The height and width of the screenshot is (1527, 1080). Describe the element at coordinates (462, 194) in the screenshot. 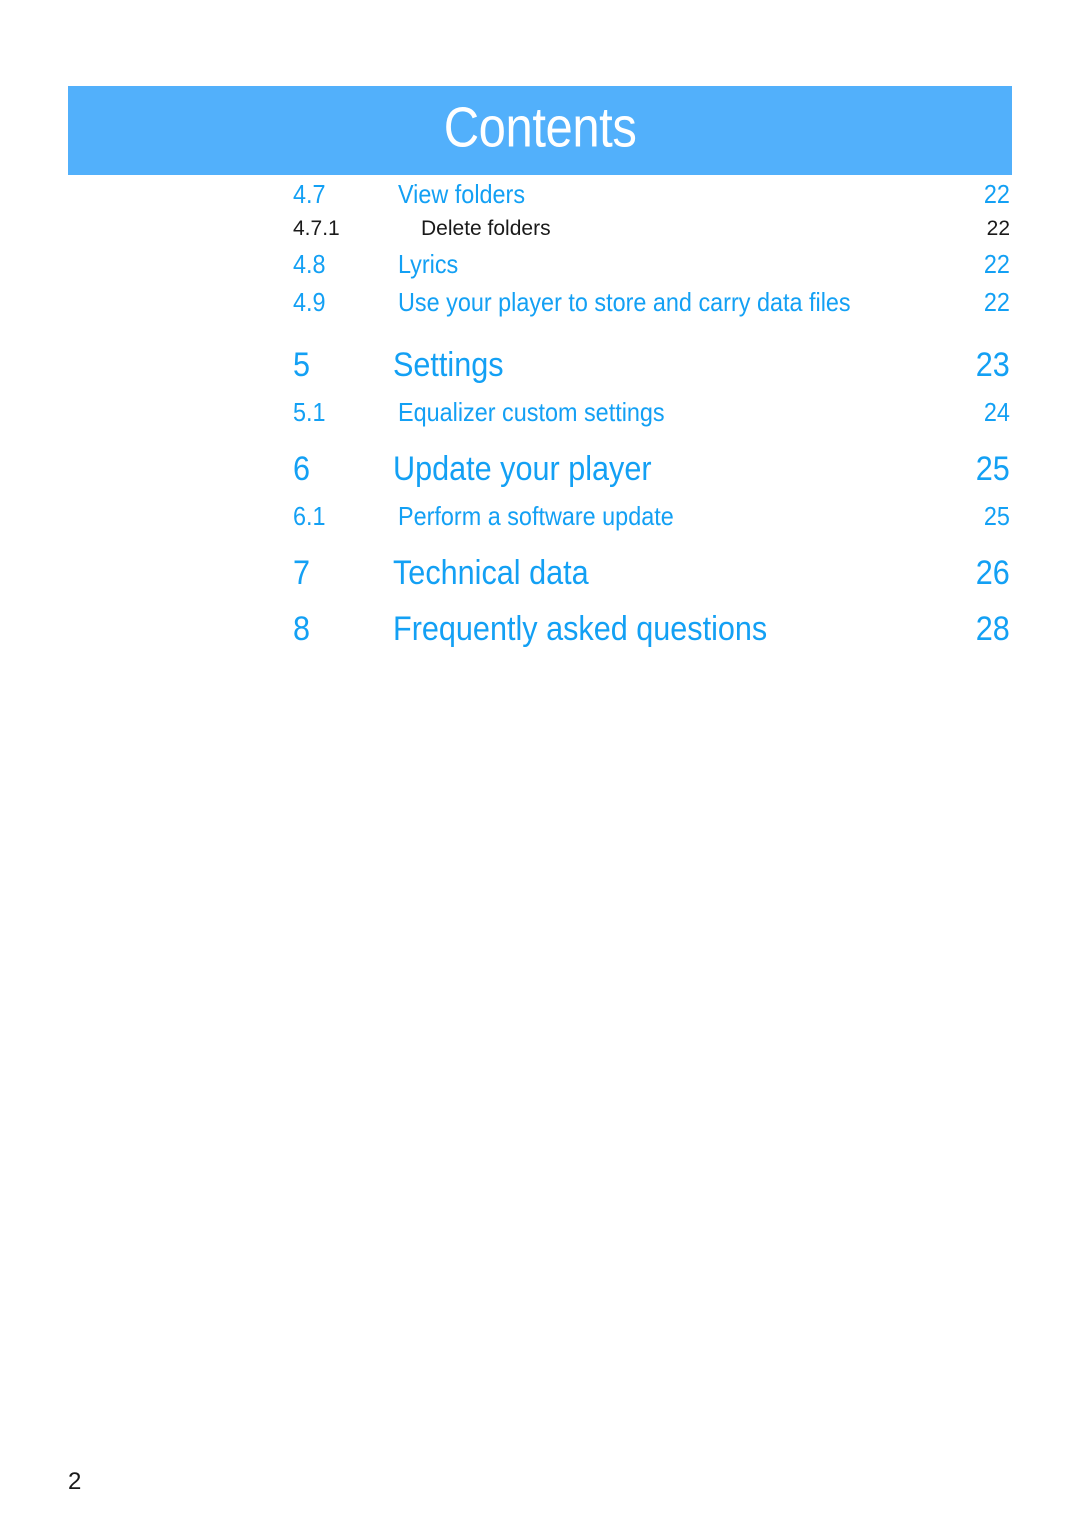

I see `toc-entry-title: View folders` at that location.